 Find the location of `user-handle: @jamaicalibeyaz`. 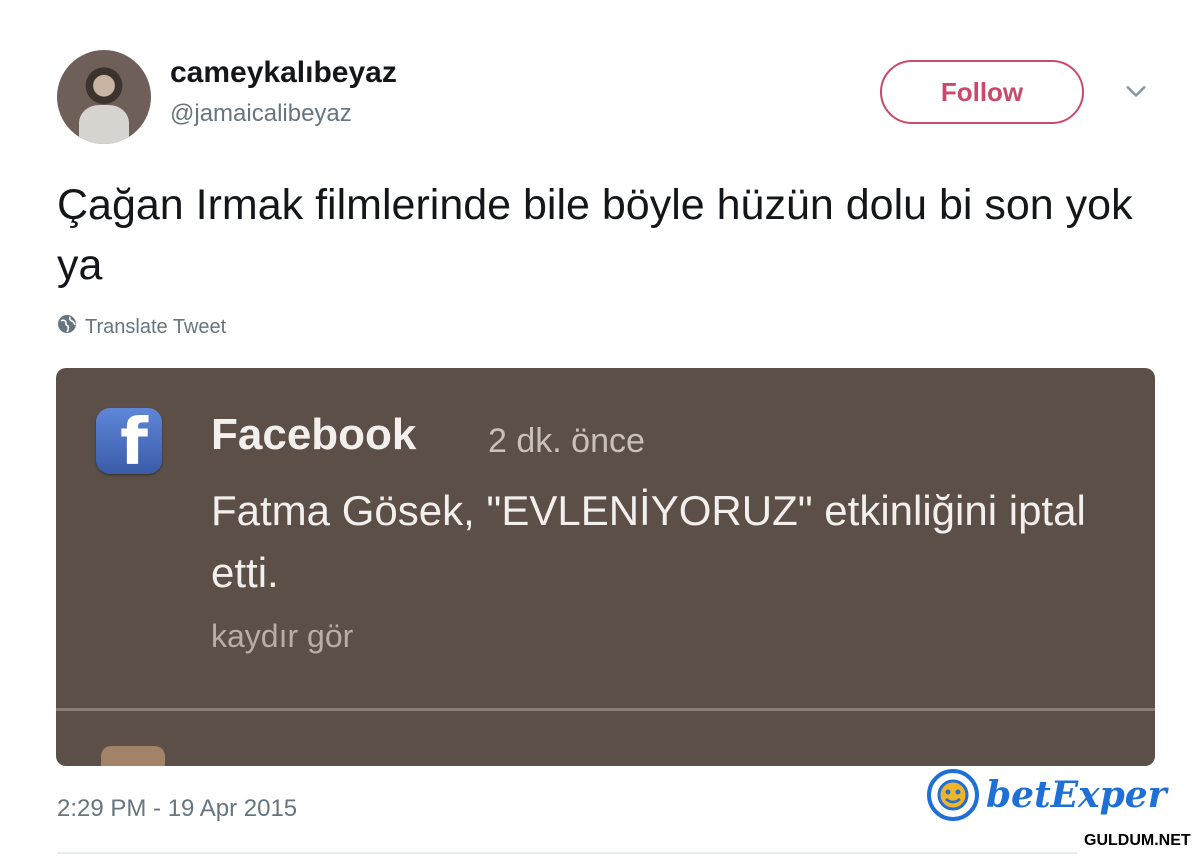

user-handle: @jamaicalibeyaz is located at coordinates (261, 114).